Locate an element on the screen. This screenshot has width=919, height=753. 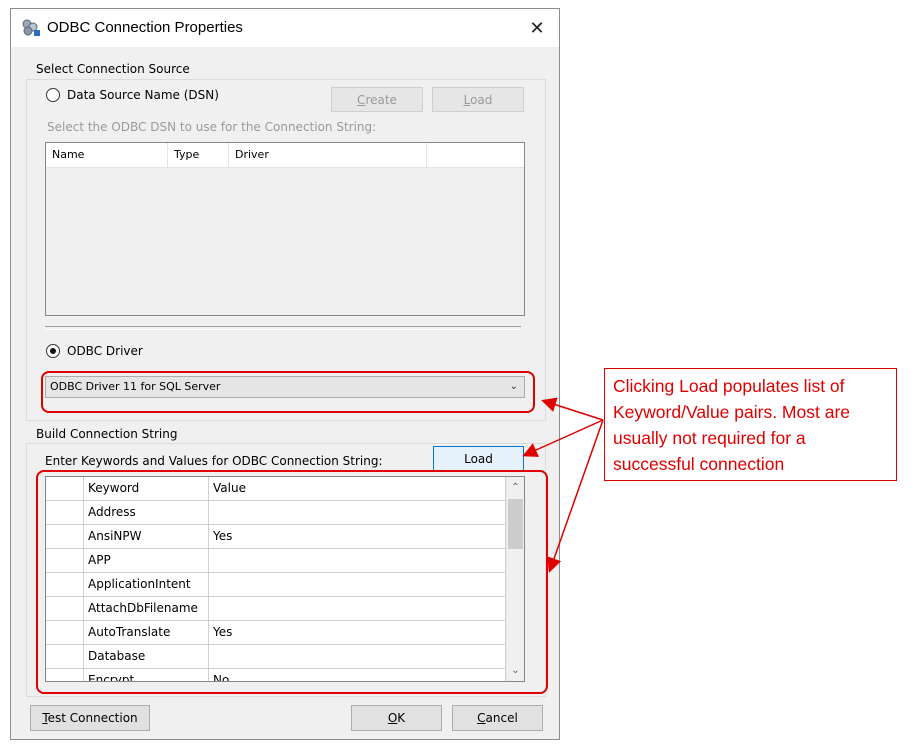
arrow-to-load-button is located at coordinates (563, 438).